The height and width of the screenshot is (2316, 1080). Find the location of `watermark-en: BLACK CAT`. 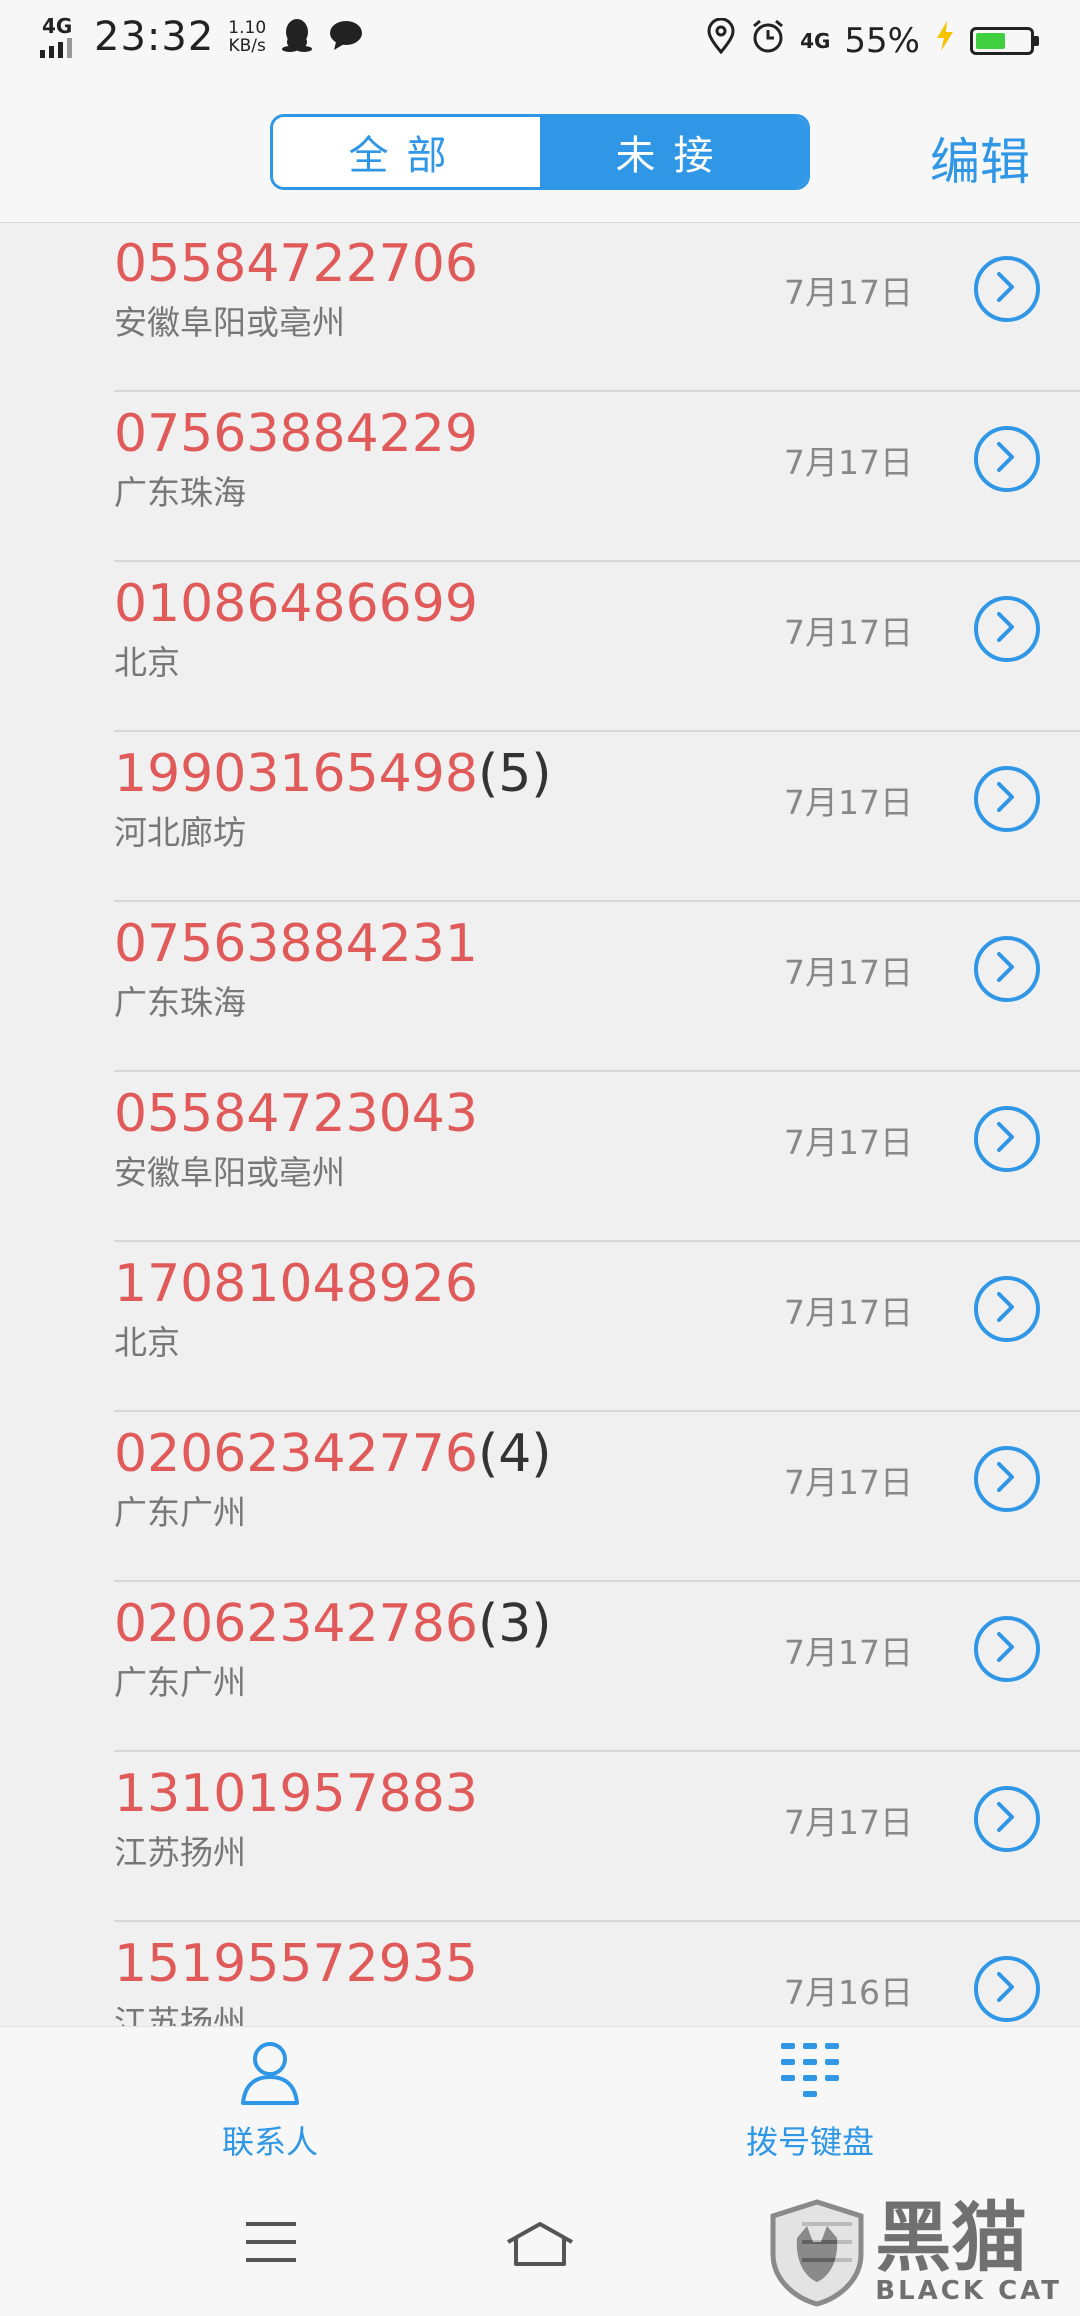

watermark-en: BLACK CAT is located at coordinates (968, 2291).